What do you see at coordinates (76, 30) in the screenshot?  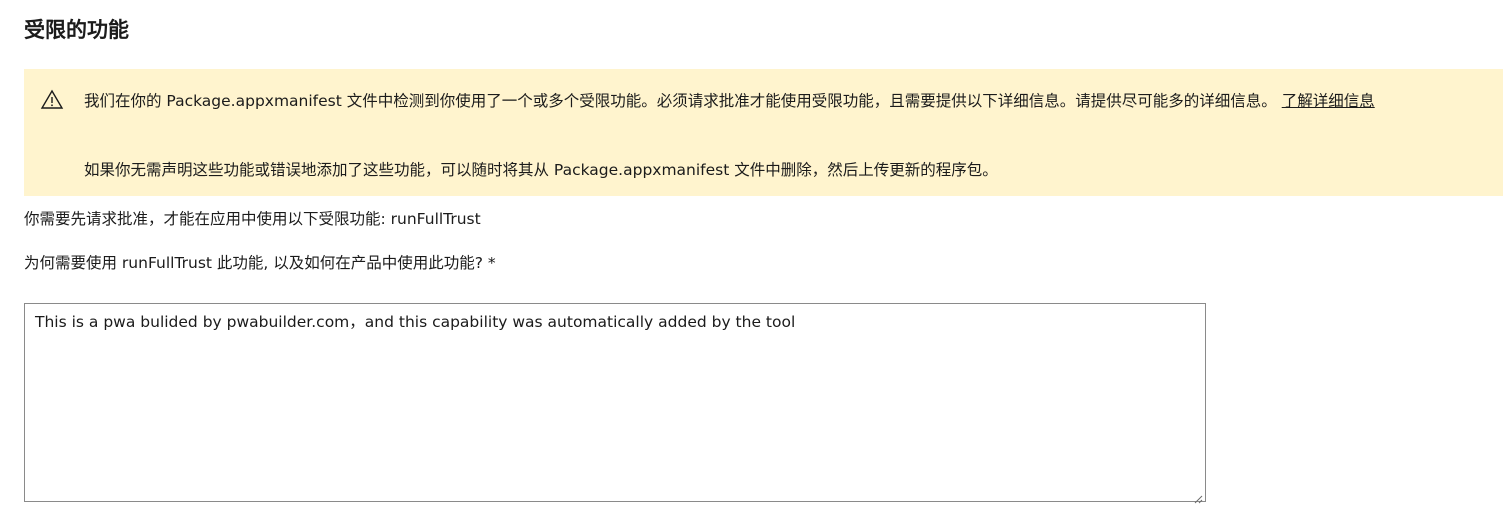 I see `section-title: 受限的功能` at bounding box center [76, 30].